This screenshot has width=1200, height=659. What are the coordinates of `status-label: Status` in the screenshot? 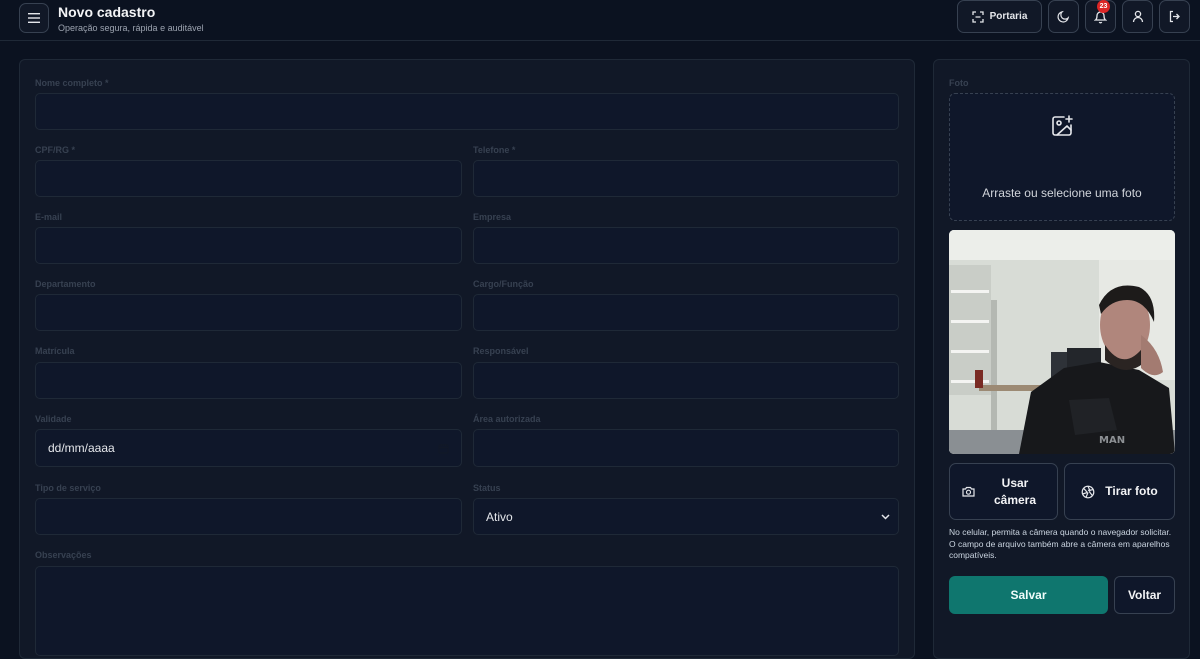 It's located at (487, 488).